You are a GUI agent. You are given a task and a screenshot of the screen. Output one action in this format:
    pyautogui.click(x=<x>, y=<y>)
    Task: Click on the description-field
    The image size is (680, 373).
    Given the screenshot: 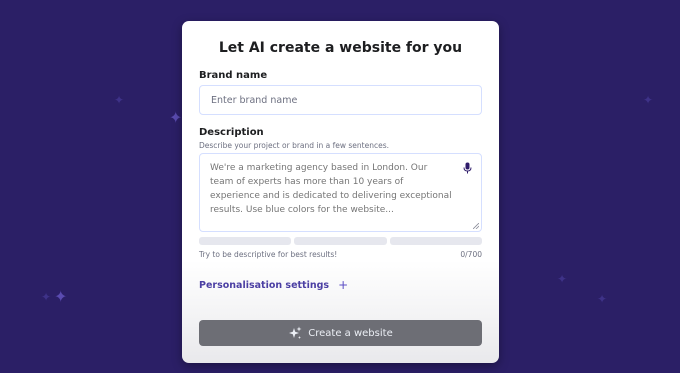 What is the action you would take?
    pyautogui.click(x=340, y=192)
    